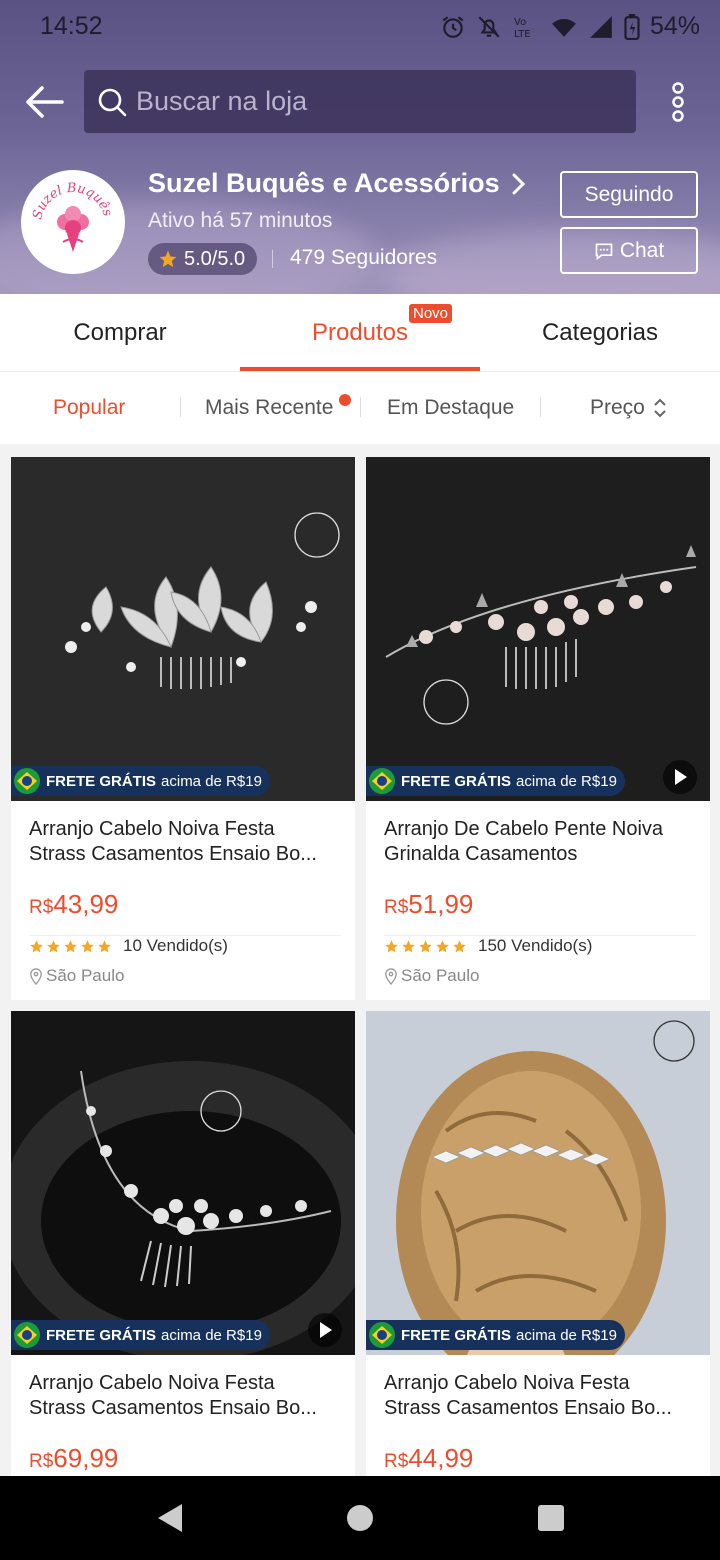 This screenshot has width=720, height=1560. I want to click on back-button, so click(44, 102).